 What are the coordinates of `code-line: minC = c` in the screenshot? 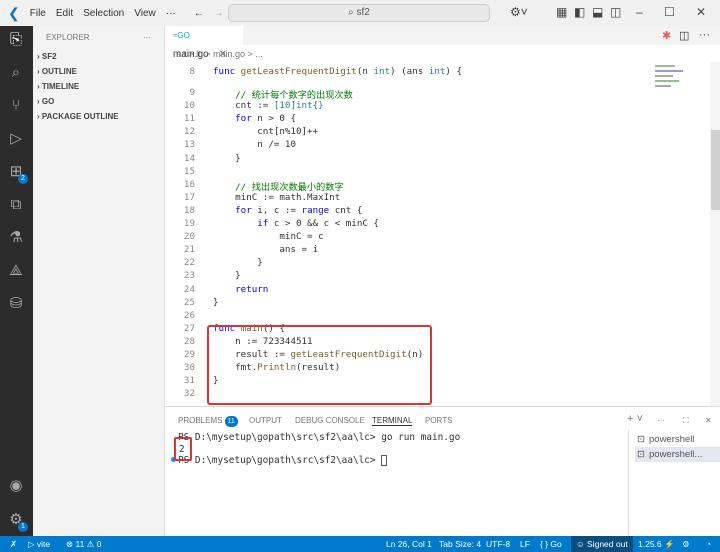 It's located at (268, 236).